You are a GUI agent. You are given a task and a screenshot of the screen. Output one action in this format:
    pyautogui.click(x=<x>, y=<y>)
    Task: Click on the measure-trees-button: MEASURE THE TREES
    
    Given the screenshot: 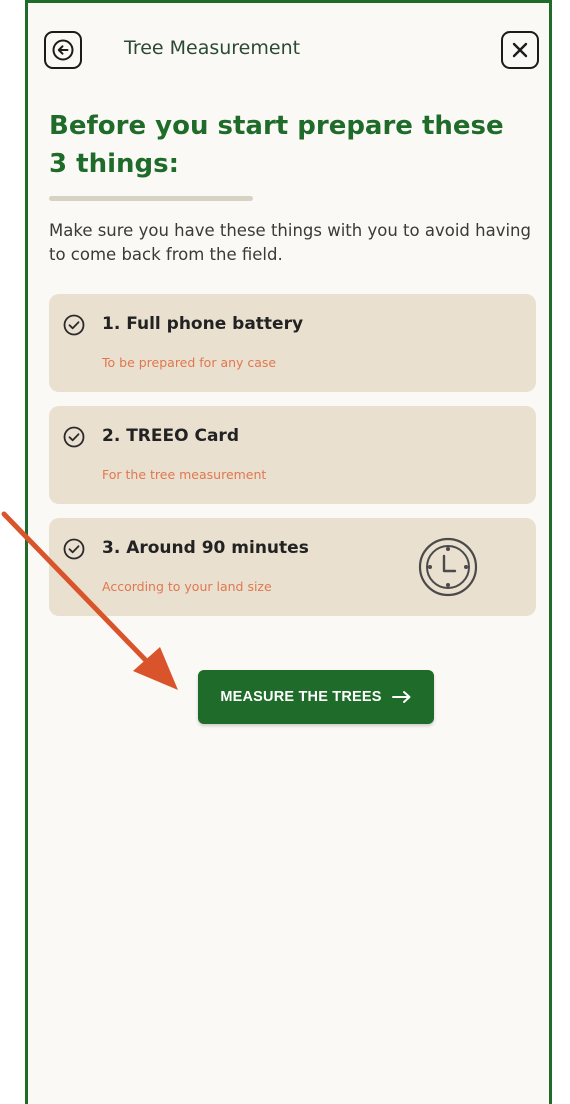 What is the action you would take?
    pyautogui.click(x=316, y=697)
    